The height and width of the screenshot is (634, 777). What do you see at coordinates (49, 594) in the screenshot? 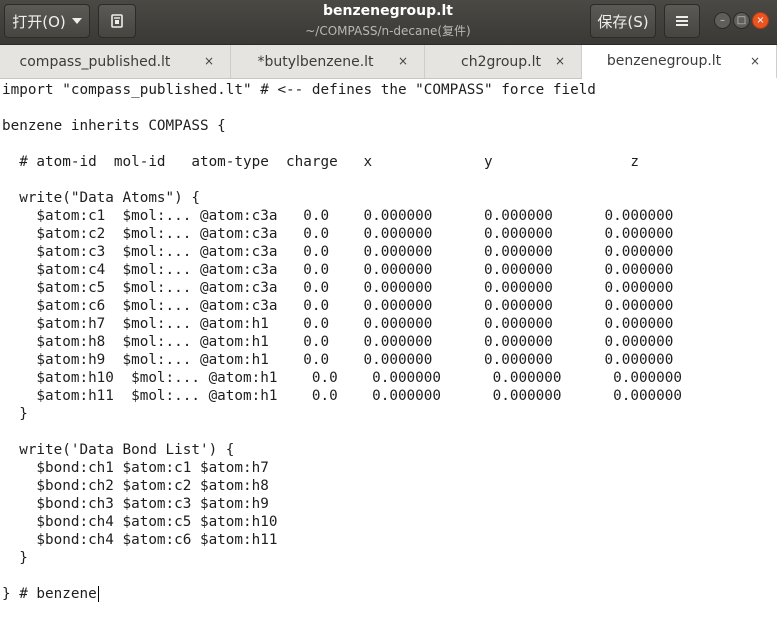
I see `code-line: } # benzene` at bounding box center [49, 594].